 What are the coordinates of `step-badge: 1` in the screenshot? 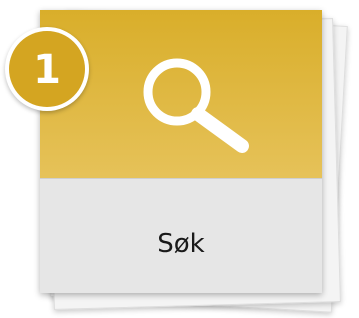 It's located at (47, 69).